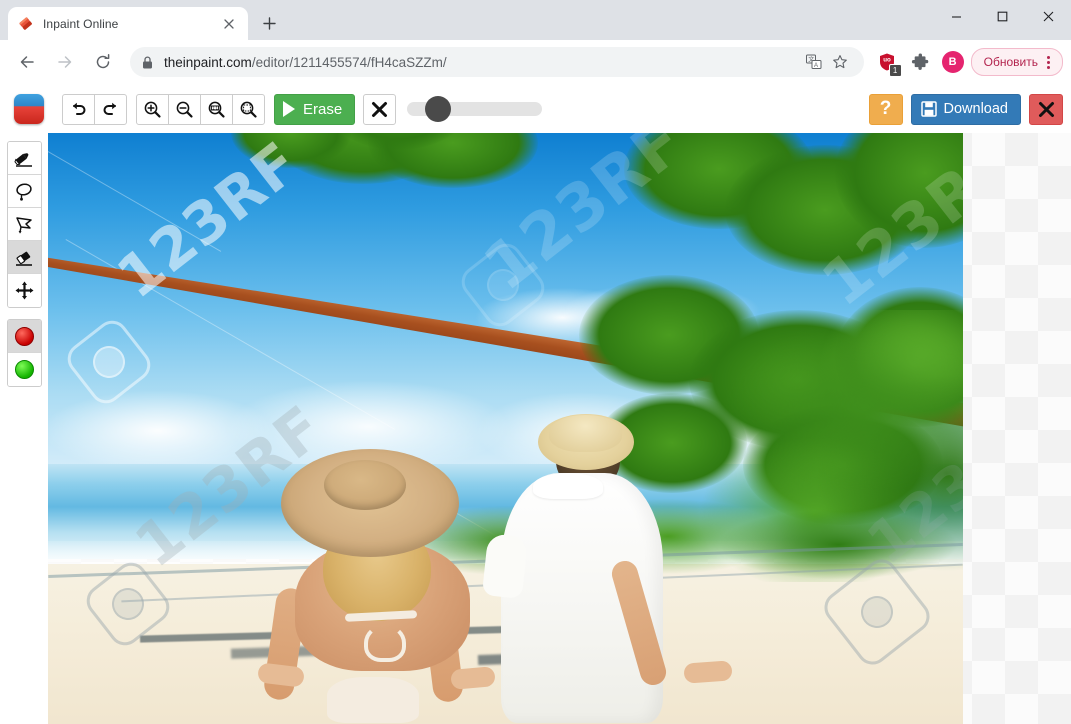 Image resolution: width=1071 pixels, height=724 pixels. Describe the element at coordinates (535, 20) in the screenshot. I see `title-bar: Inpaint Online` at that location.